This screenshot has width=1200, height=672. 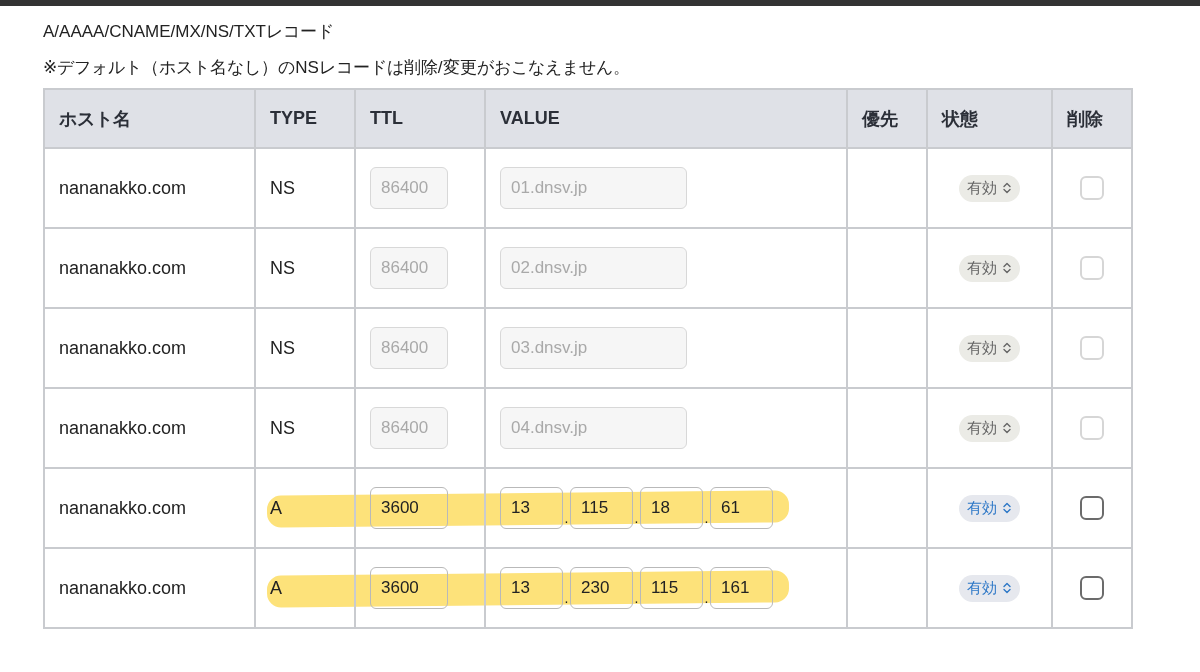 I want to click on column-header: VALUE, so click(x=667, y=119).